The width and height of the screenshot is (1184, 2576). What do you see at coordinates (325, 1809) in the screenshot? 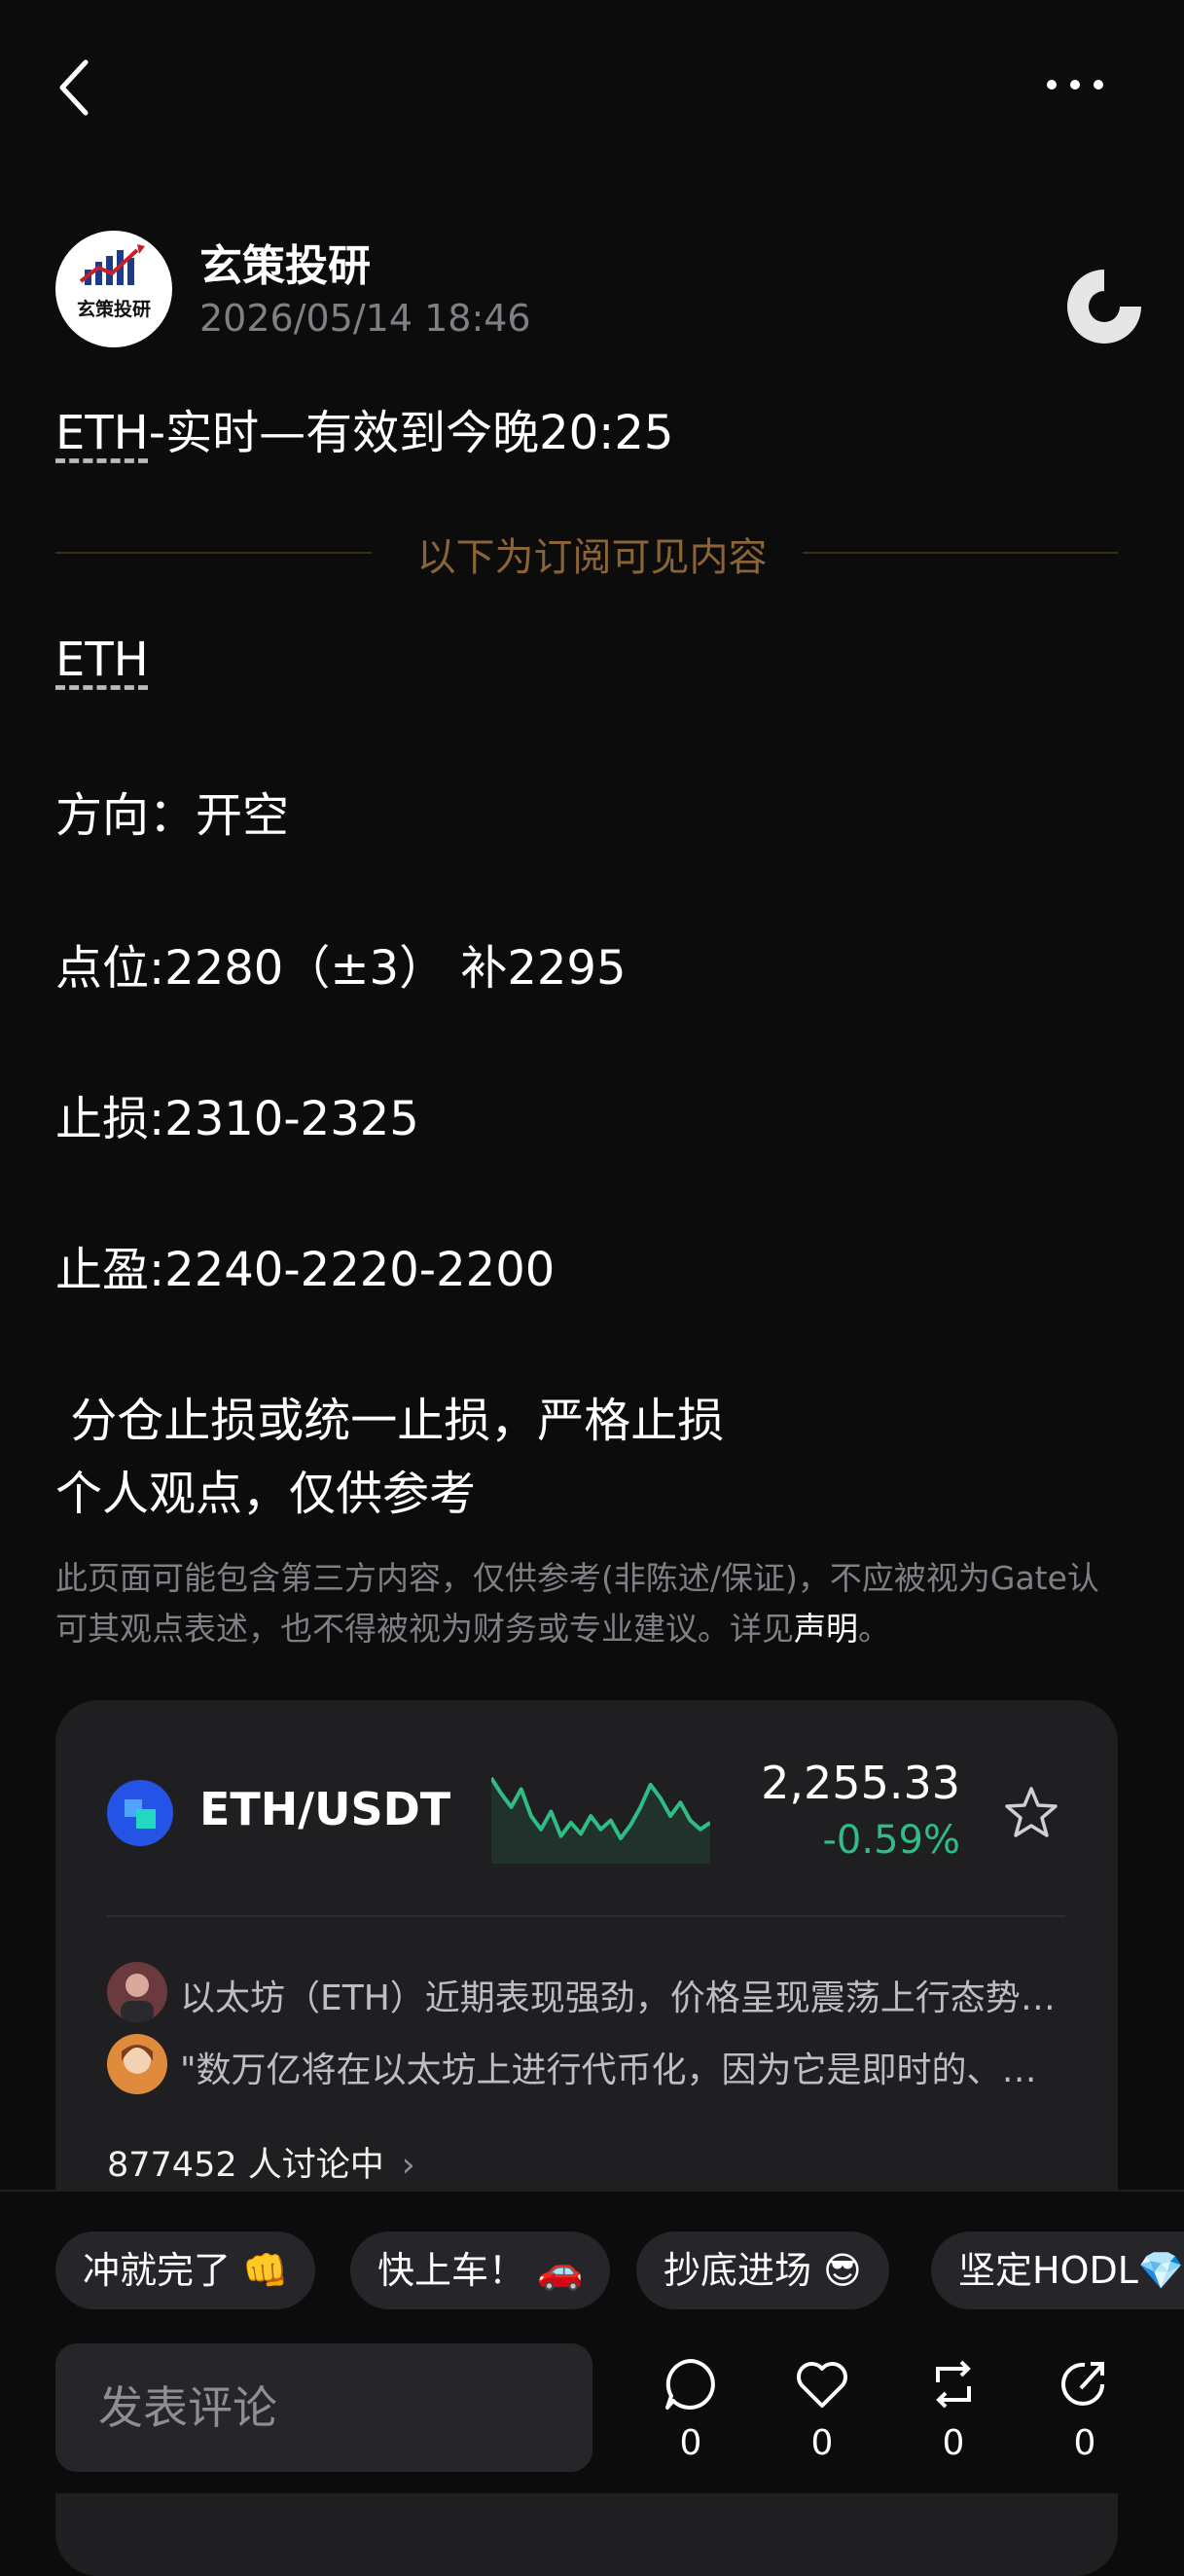
I see `ticker-pair: ETH/USDT` at bounding box center [325, 1809].